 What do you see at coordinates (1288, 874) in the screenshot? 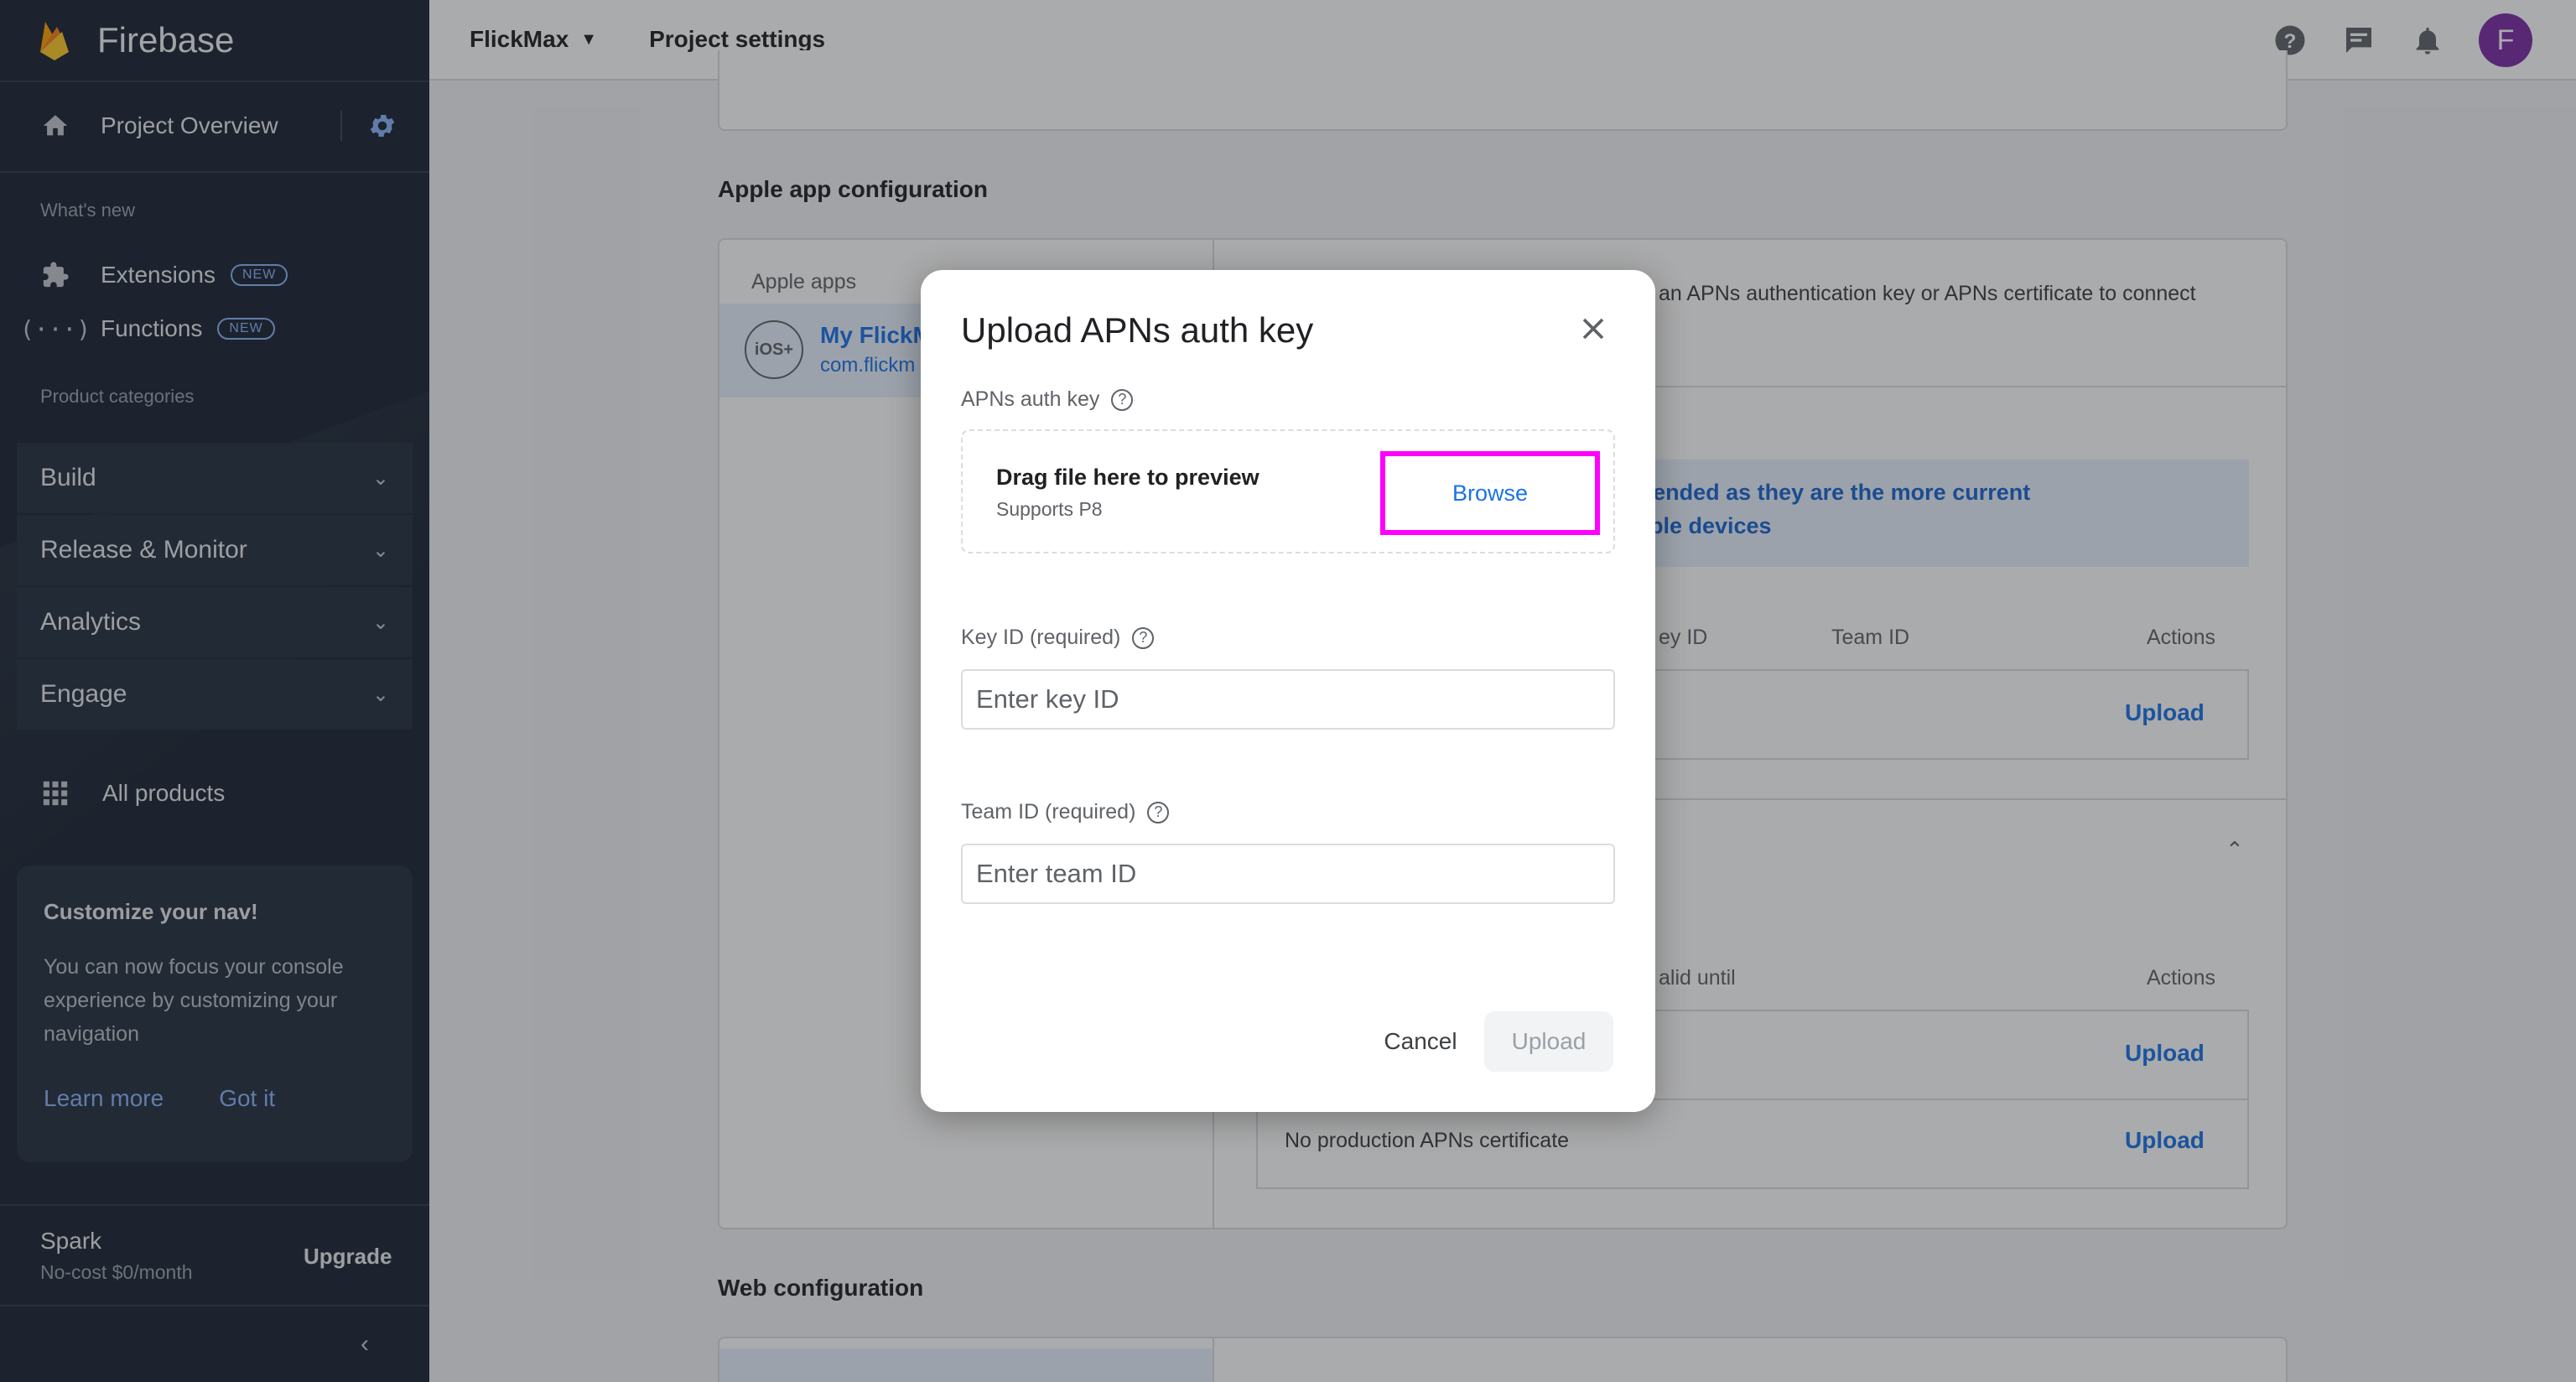
I see `team-id-input` at bounding box center [1288, 874].